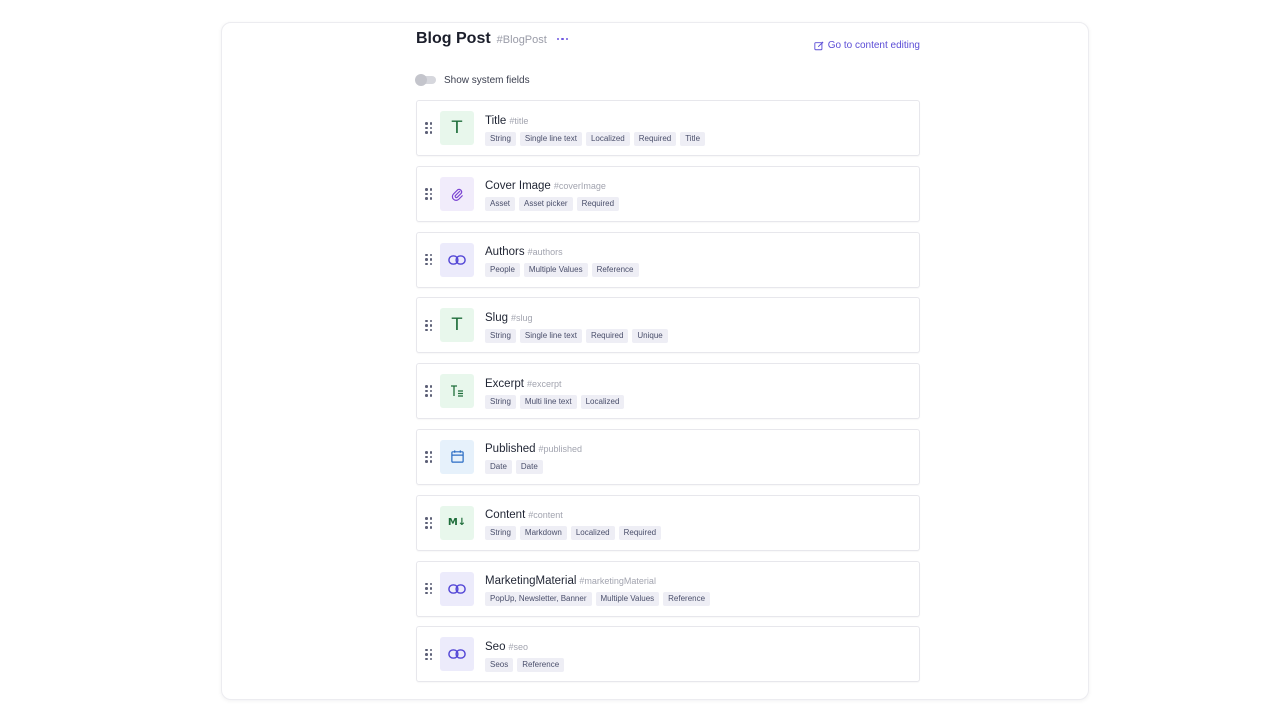 This screenshot has width=1280, height=720. I want to click on field-tag: Asset, so click(500, 204).